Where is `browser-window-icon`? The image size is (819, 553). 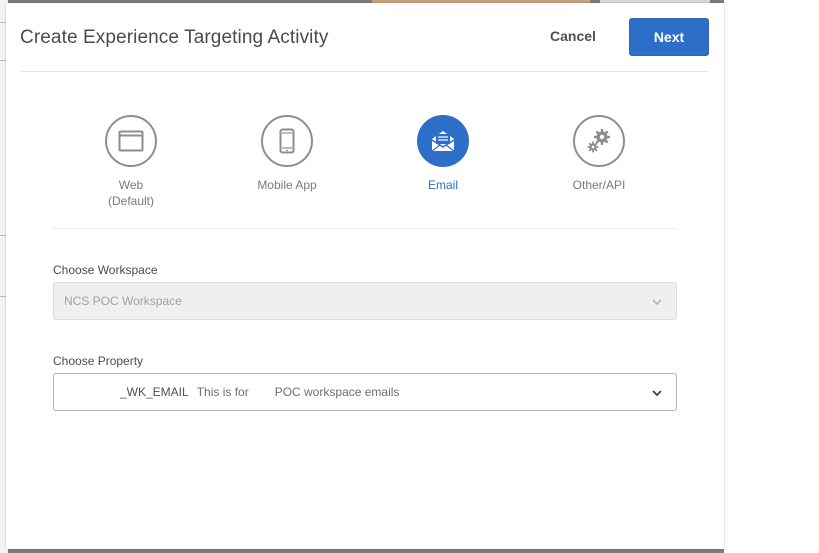
browser-window-icon is located at coordinates (131, 141).